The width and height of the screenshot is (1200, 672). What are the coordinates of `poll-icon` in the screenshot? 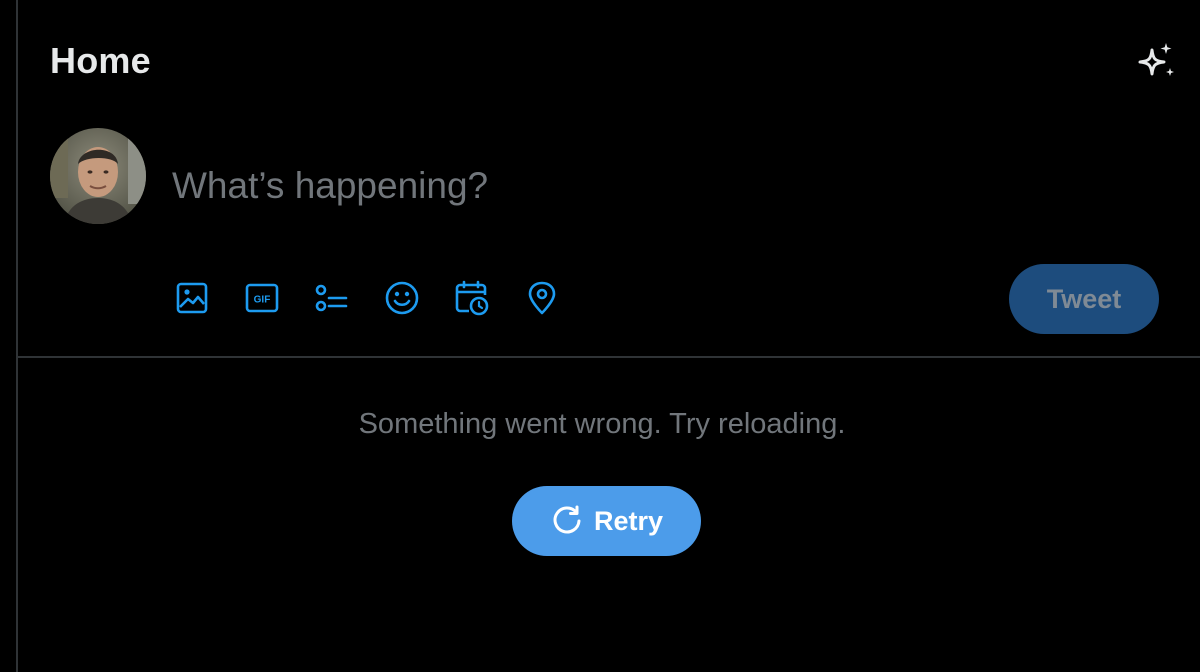 It's located at (332, 298).